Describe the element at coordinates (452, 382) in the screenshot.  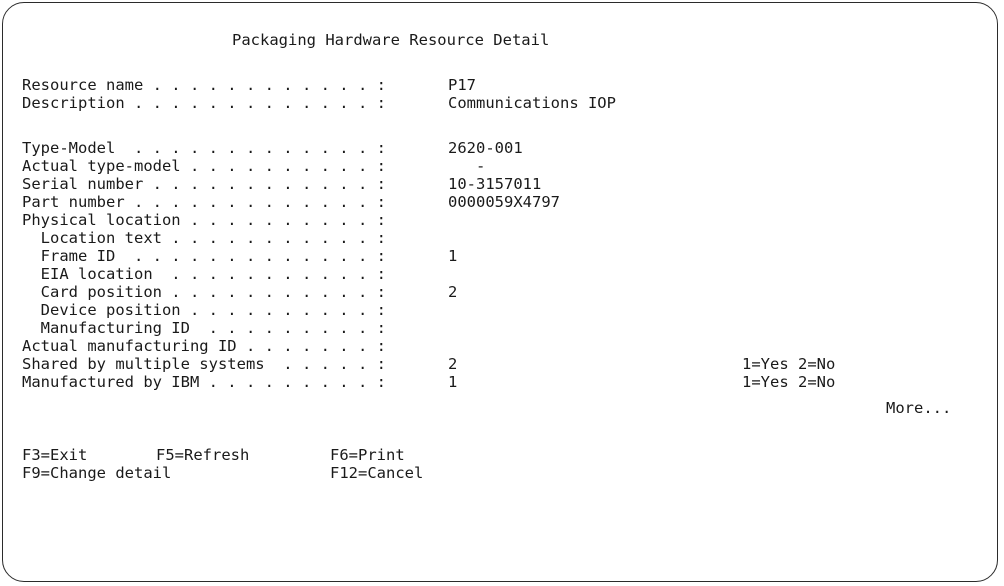
I see `field-value-manufactured-by-ibm: 1` at that location.